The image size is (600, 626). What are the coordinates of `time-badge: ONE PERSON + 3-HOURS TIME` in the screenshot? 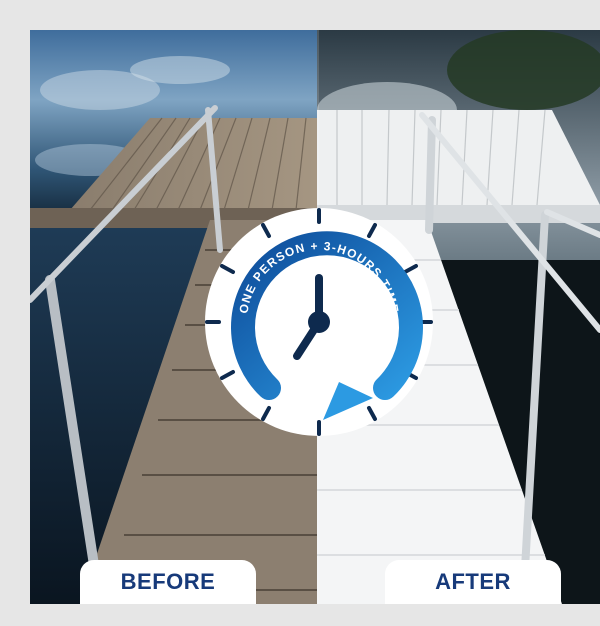 It's located at (319, 322).